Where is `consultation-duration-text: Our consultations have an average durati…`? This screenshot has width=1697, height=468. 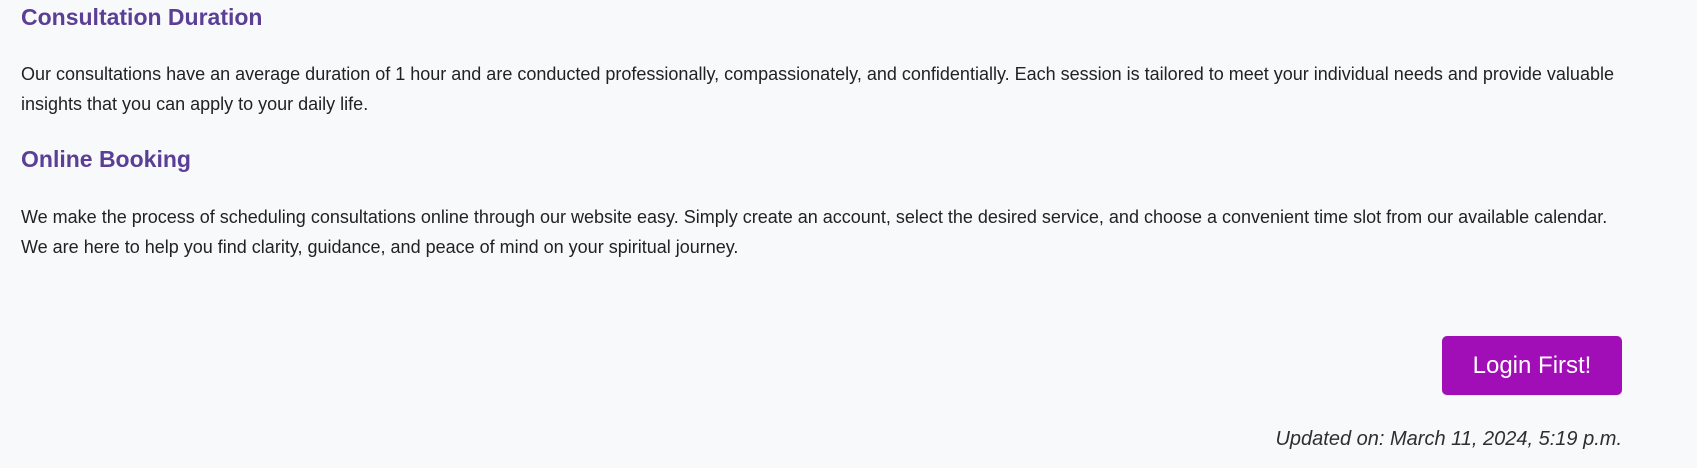
consultation-duration-text: Our consultations have an average durati… is located at coordinates (817, 89).